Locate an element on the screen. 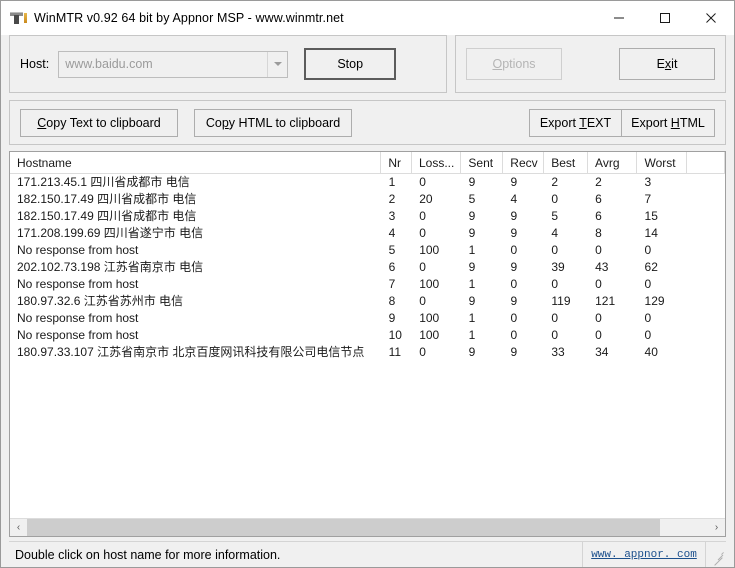 This screenshot has width=735, height=568. cell-nr: 10 is located at coordinates (395, 335).